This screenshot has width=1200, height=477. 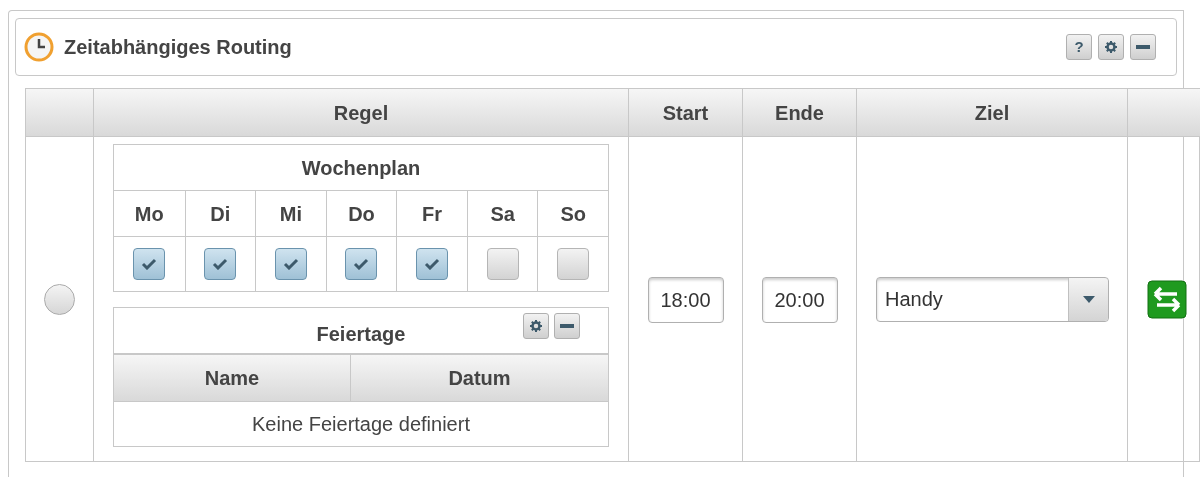 I want to click on help-button: ?, so click(x=1079, y=47).